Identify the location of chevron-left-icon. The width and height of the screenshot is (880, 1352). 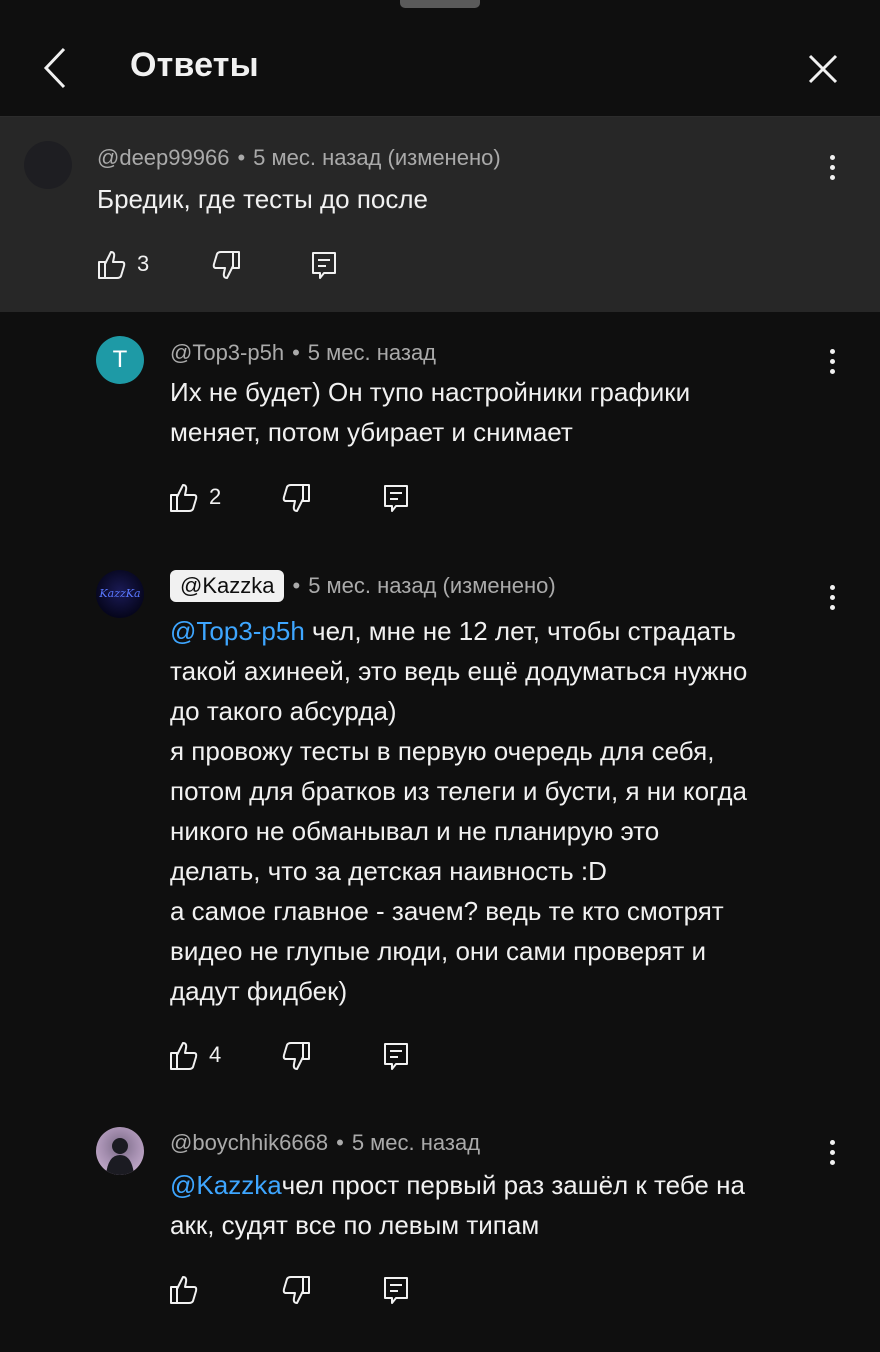
(54, 68).